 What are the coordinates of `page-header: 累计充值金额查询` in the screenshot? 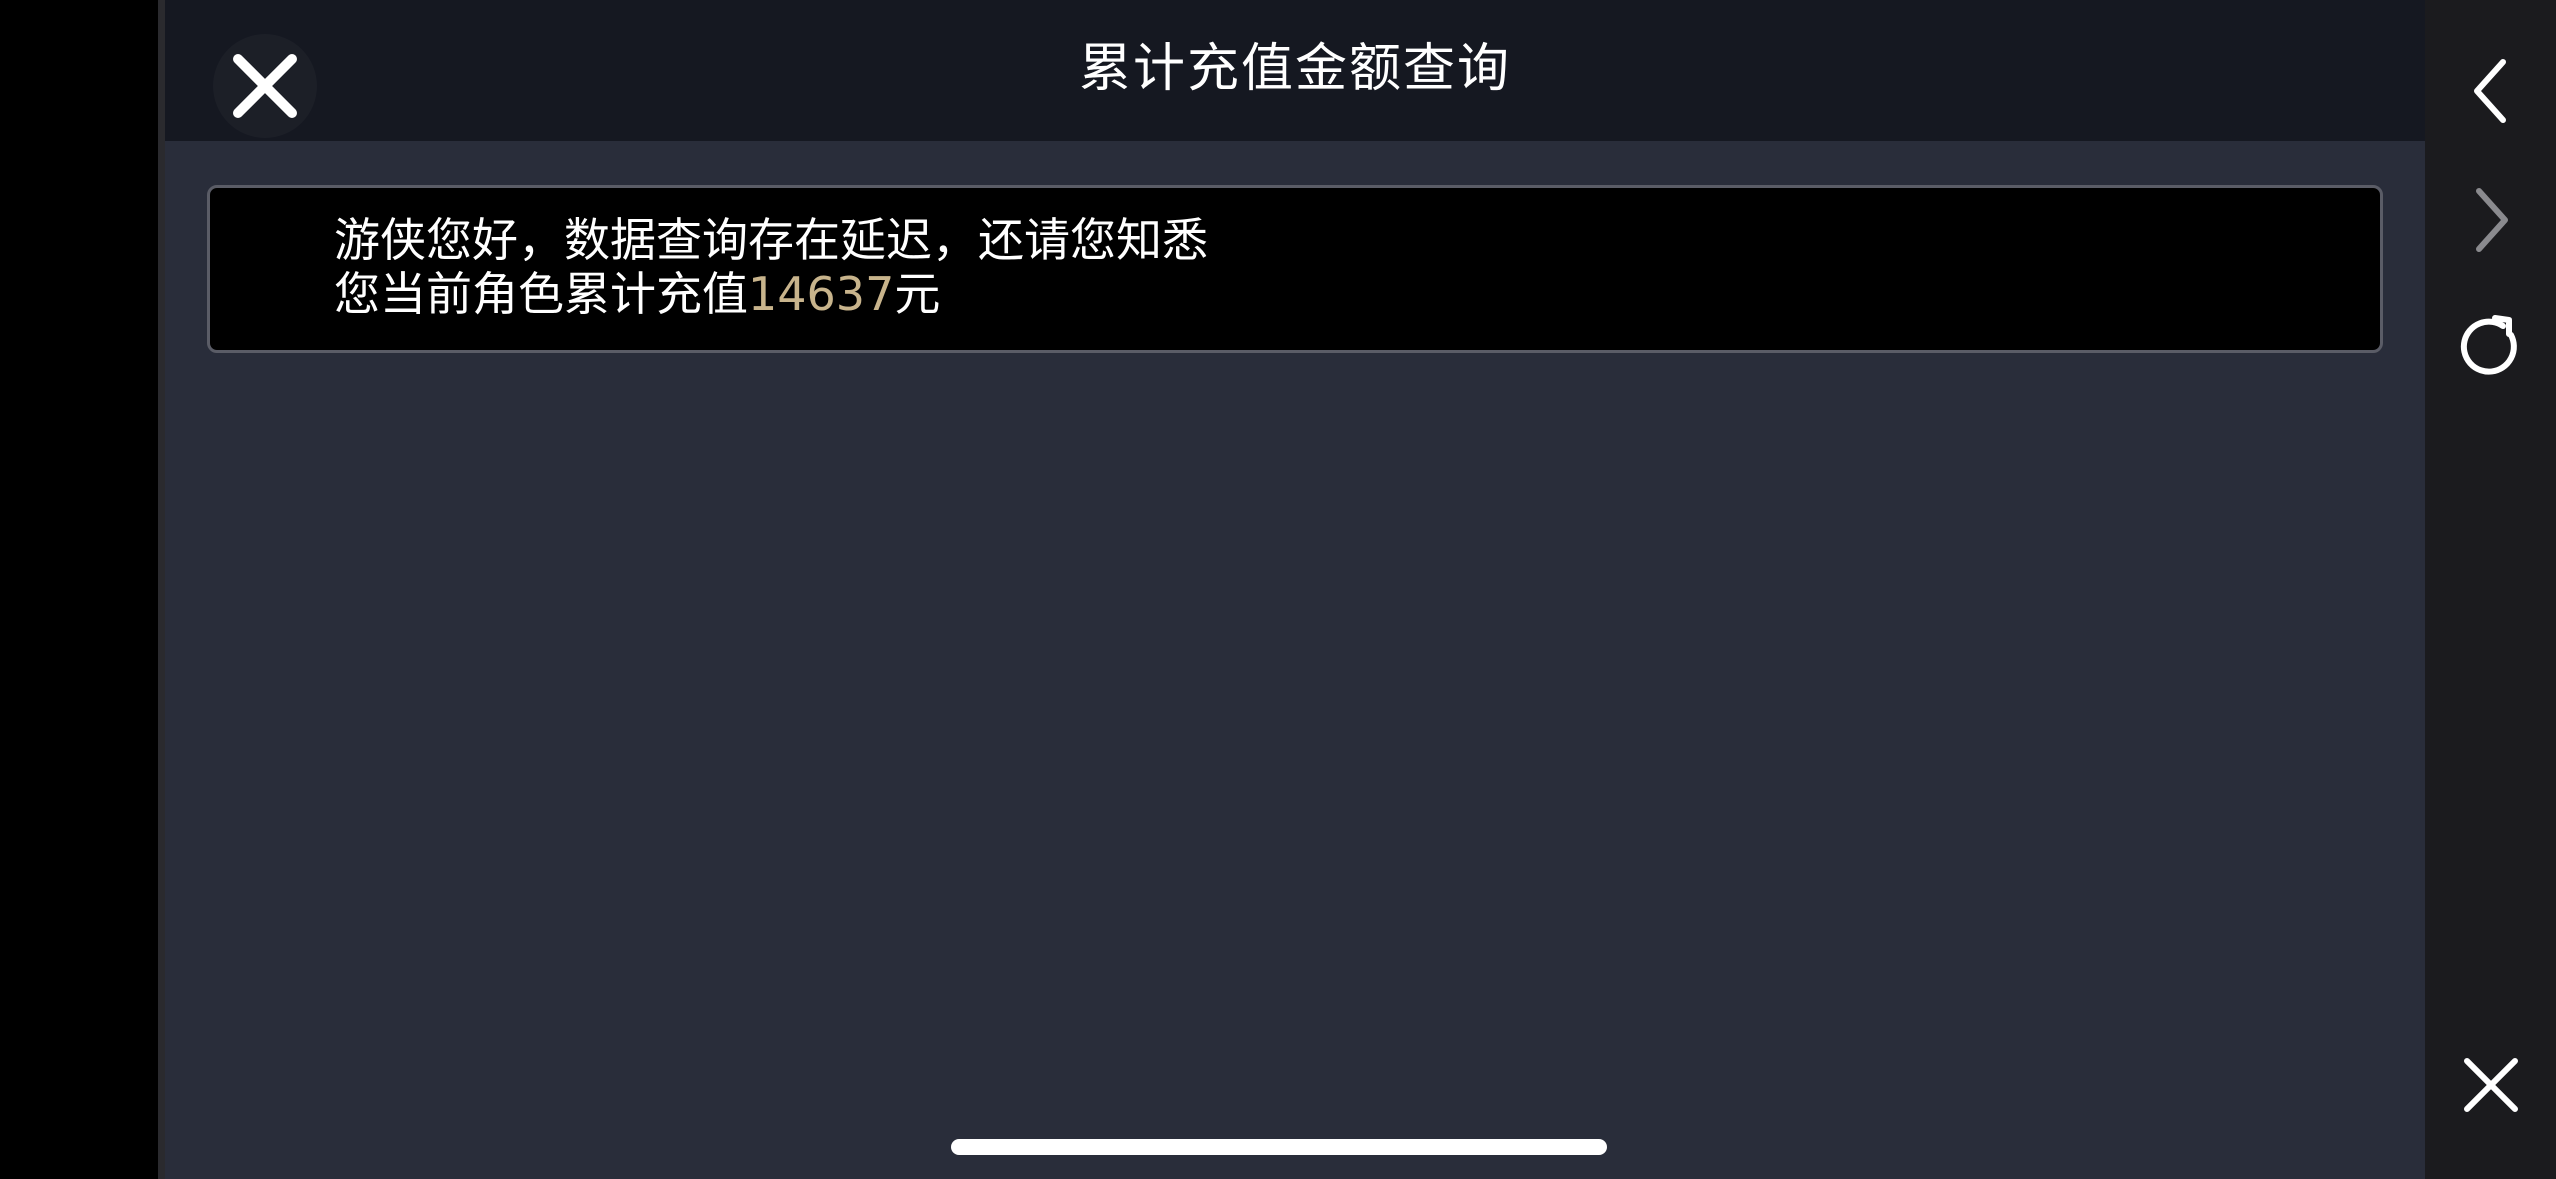 It's located at (1295, 70).